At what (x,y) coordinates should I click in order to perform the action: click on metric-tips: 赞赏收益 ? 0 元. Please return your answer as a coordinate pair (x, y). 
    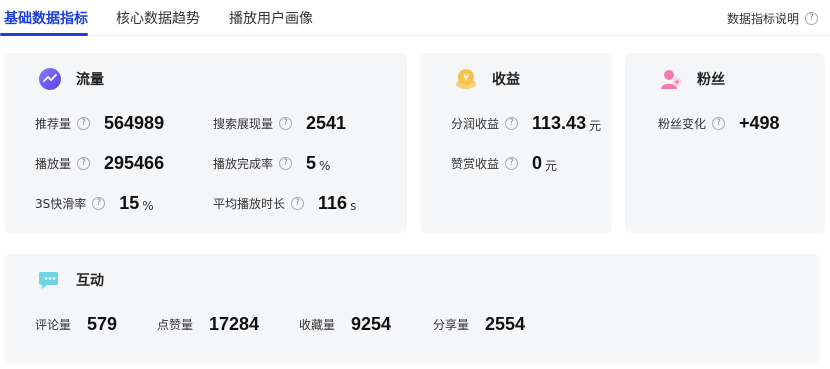
    Looking at the image, I should click on (504, 163).